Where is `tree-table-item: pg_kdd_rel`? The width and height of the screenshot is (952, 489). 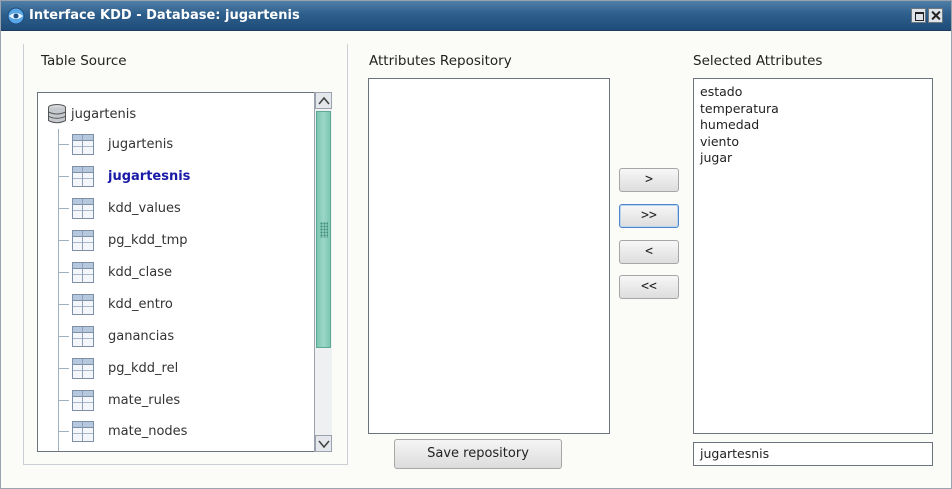 tree-table-item: pg_kdd_rel is located at coordinates (118, 368).